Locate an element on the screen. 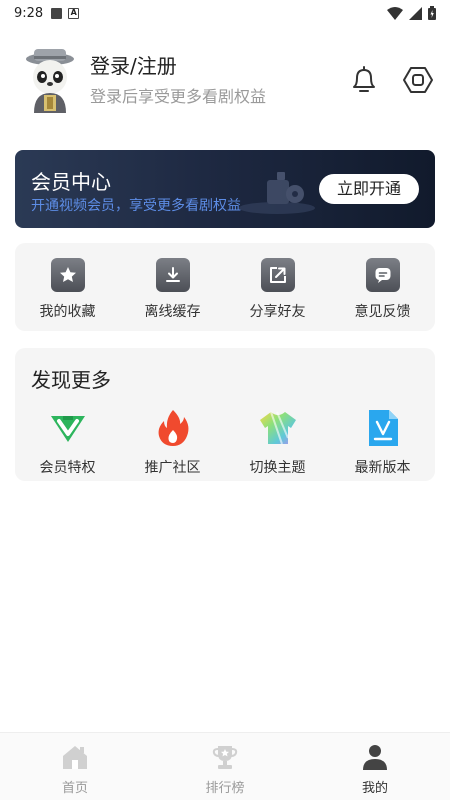 The image size is (450, 800). latest-version-item: 最新版本 is located at coordinates (382, 442).